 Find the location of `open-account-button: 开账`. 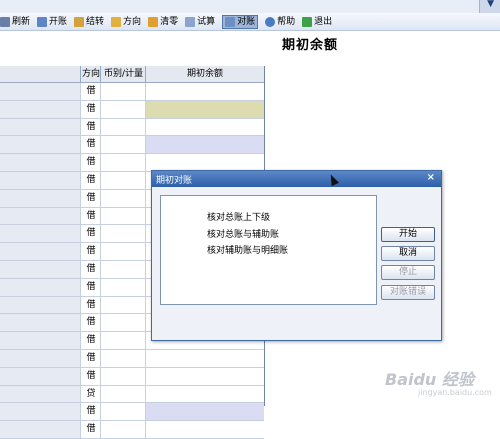

open-account-button: 开账 is located at coordinates (52, 22).